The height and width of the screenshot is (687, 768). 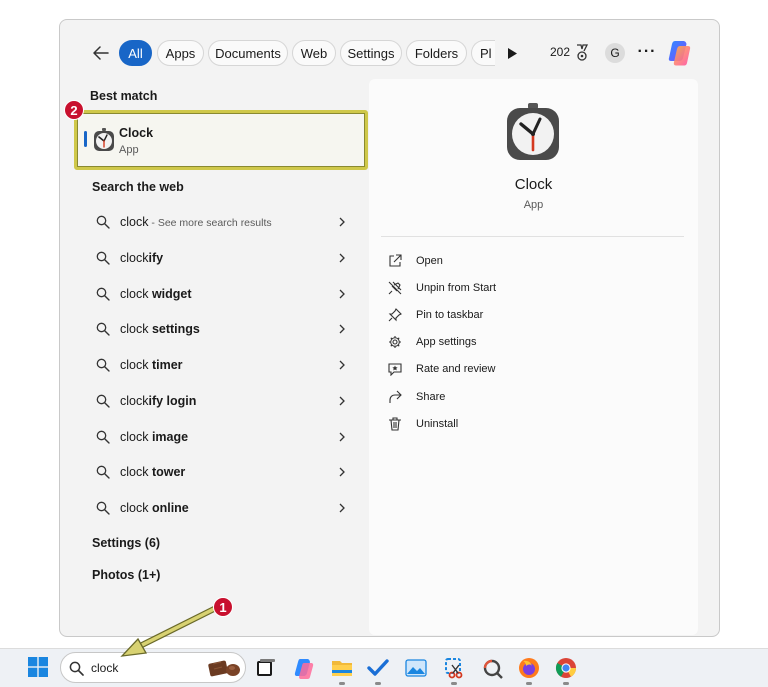 What do you see at coordinates (229, 365) in the screenshot?
I see `web-suggestion-text: clock timer` at bounding box center [229, 365].